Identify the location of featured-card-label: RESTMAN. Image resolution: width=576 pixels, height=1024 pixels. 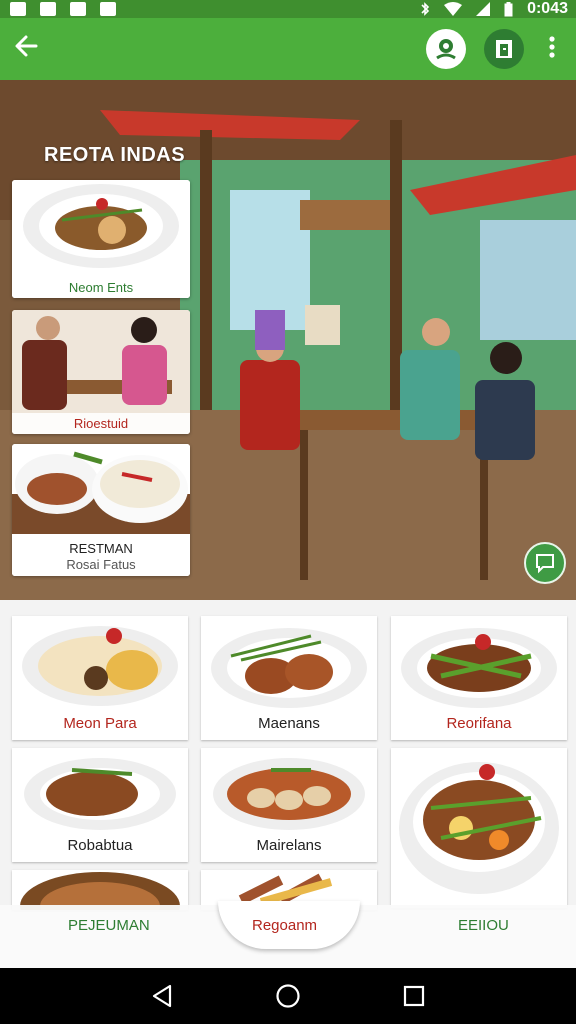
(101, 548).